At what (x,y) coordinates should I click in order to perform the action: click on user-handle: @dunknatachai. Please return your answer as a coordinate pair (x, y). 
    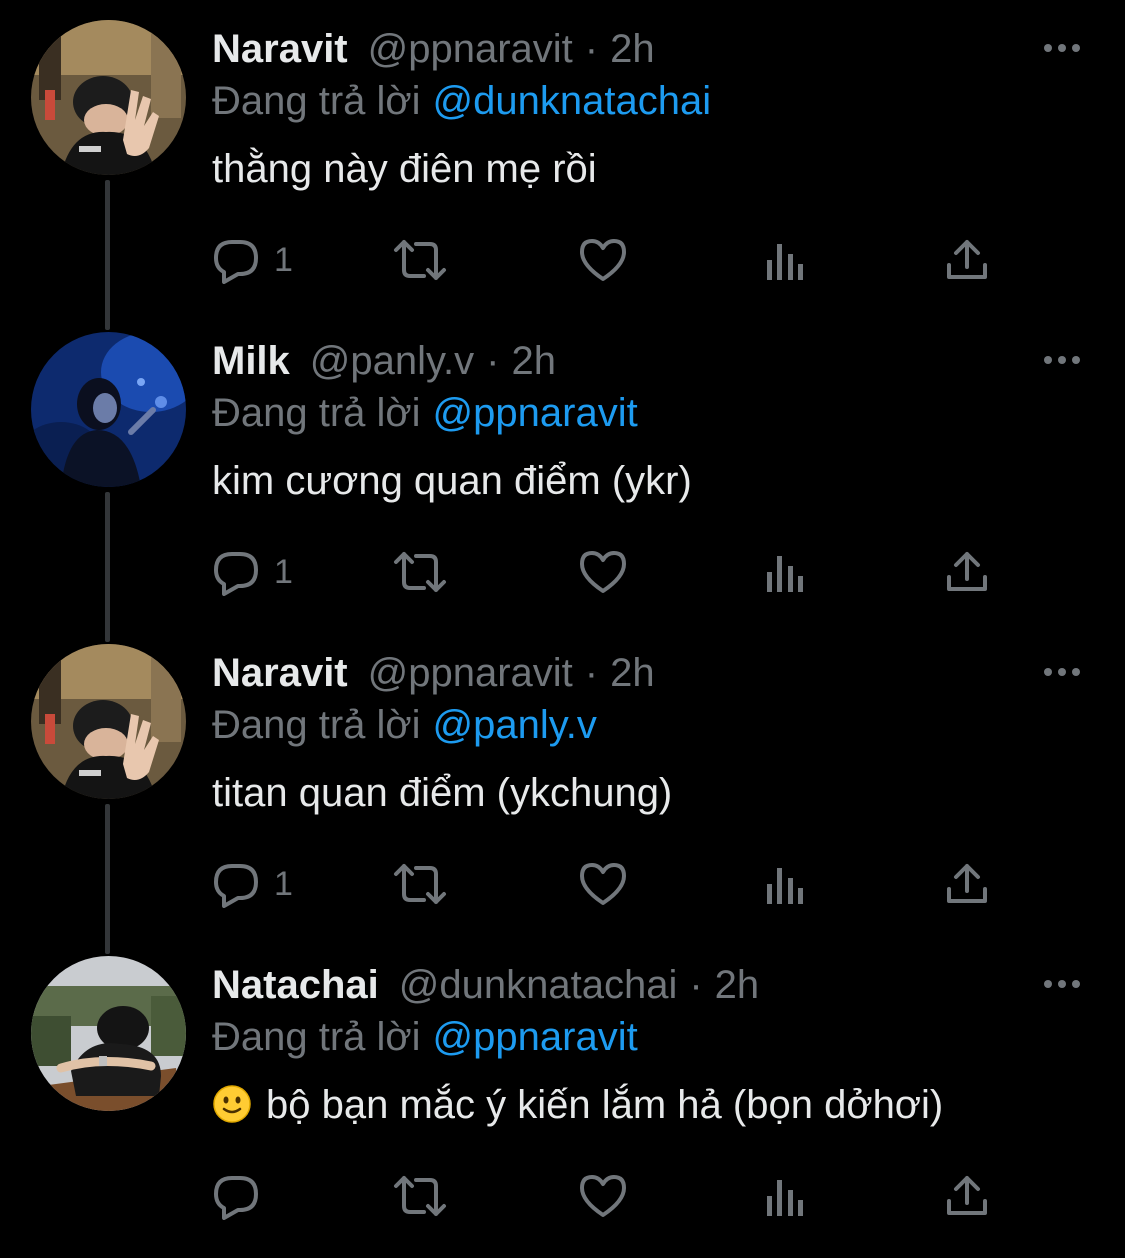
    Looking at the image, I should click on (538, 985).